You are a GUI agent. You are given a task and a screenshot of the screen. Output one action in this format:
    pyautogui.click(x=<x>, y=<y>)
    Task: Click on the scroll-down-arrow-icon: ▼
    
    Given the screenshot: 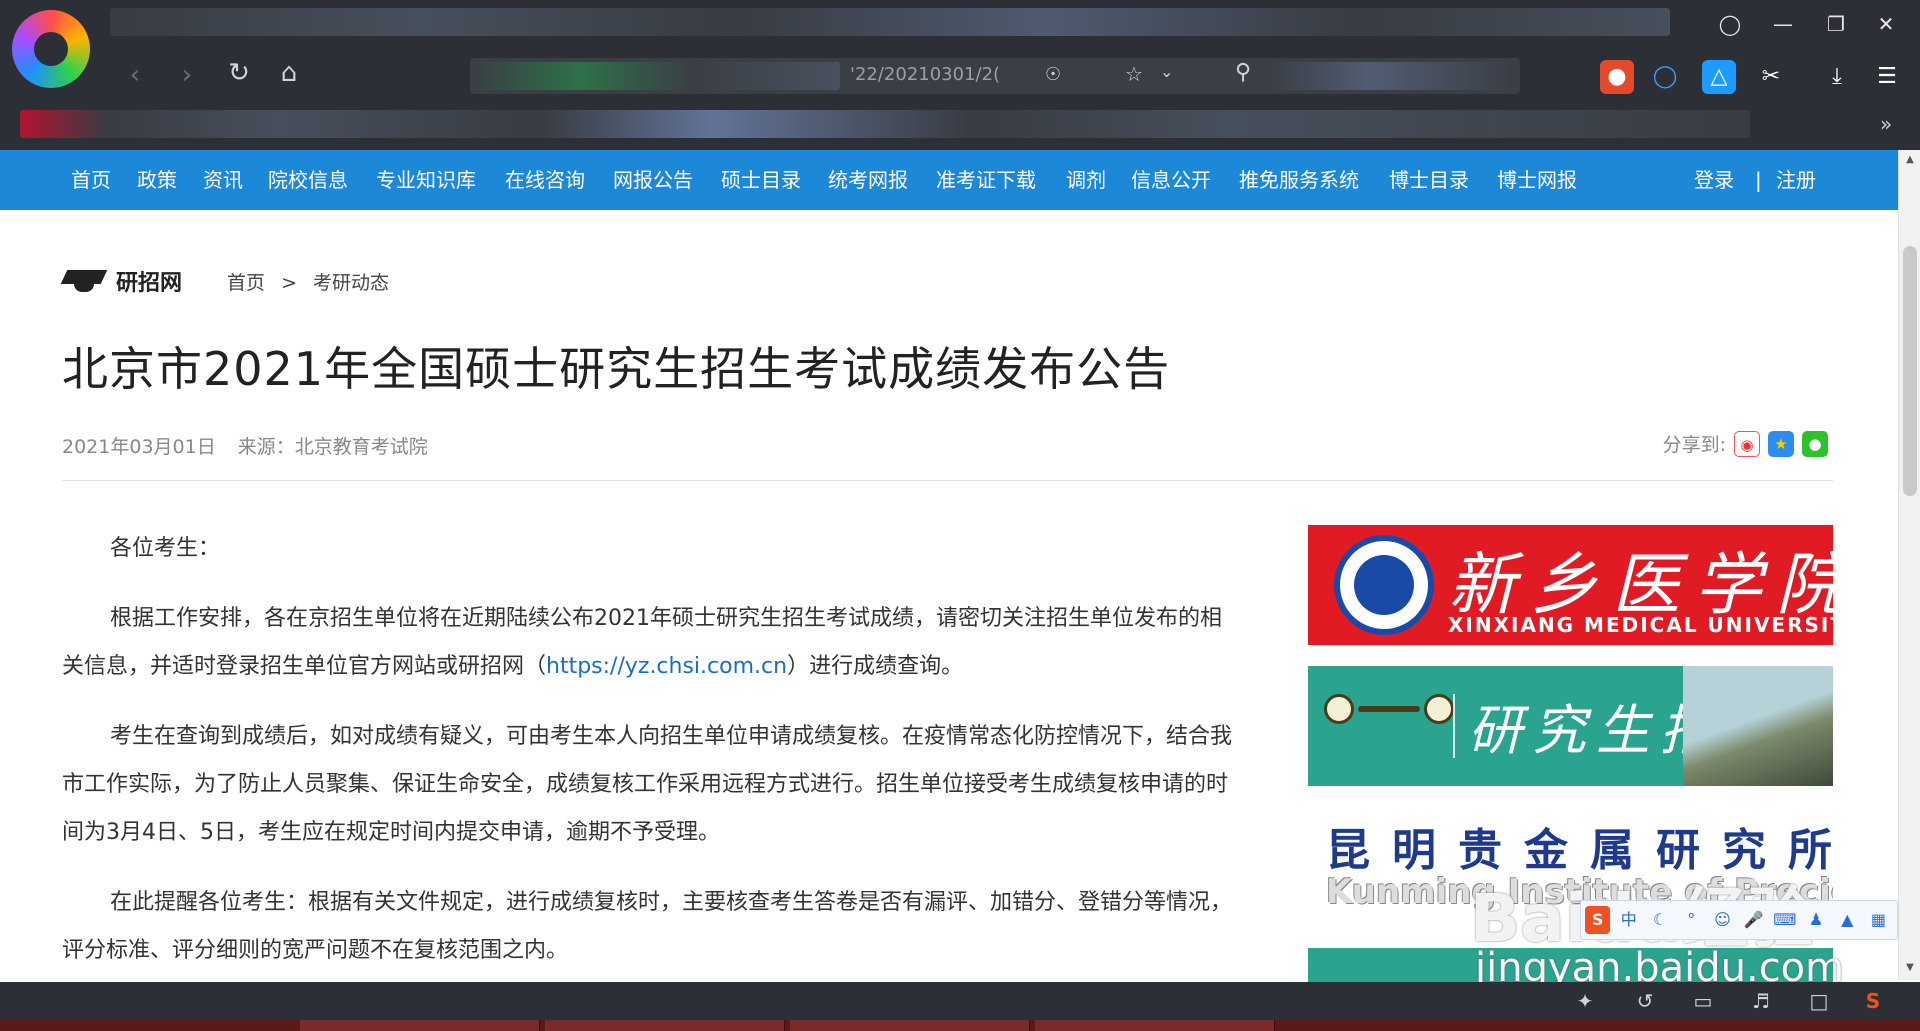 What is the action you would take?
    pyautogui.click(x=1910, y=967)
    